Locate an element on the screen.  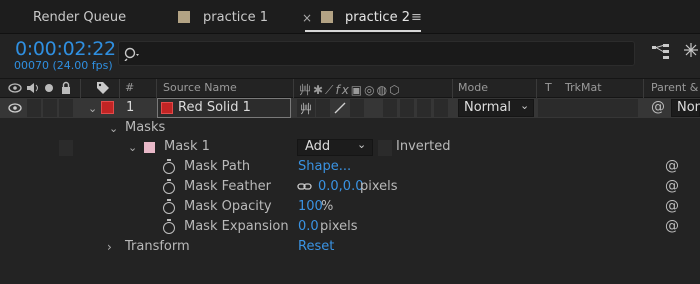
layer-name-field: Red Solid 1 is located at coordinates (224, 108).